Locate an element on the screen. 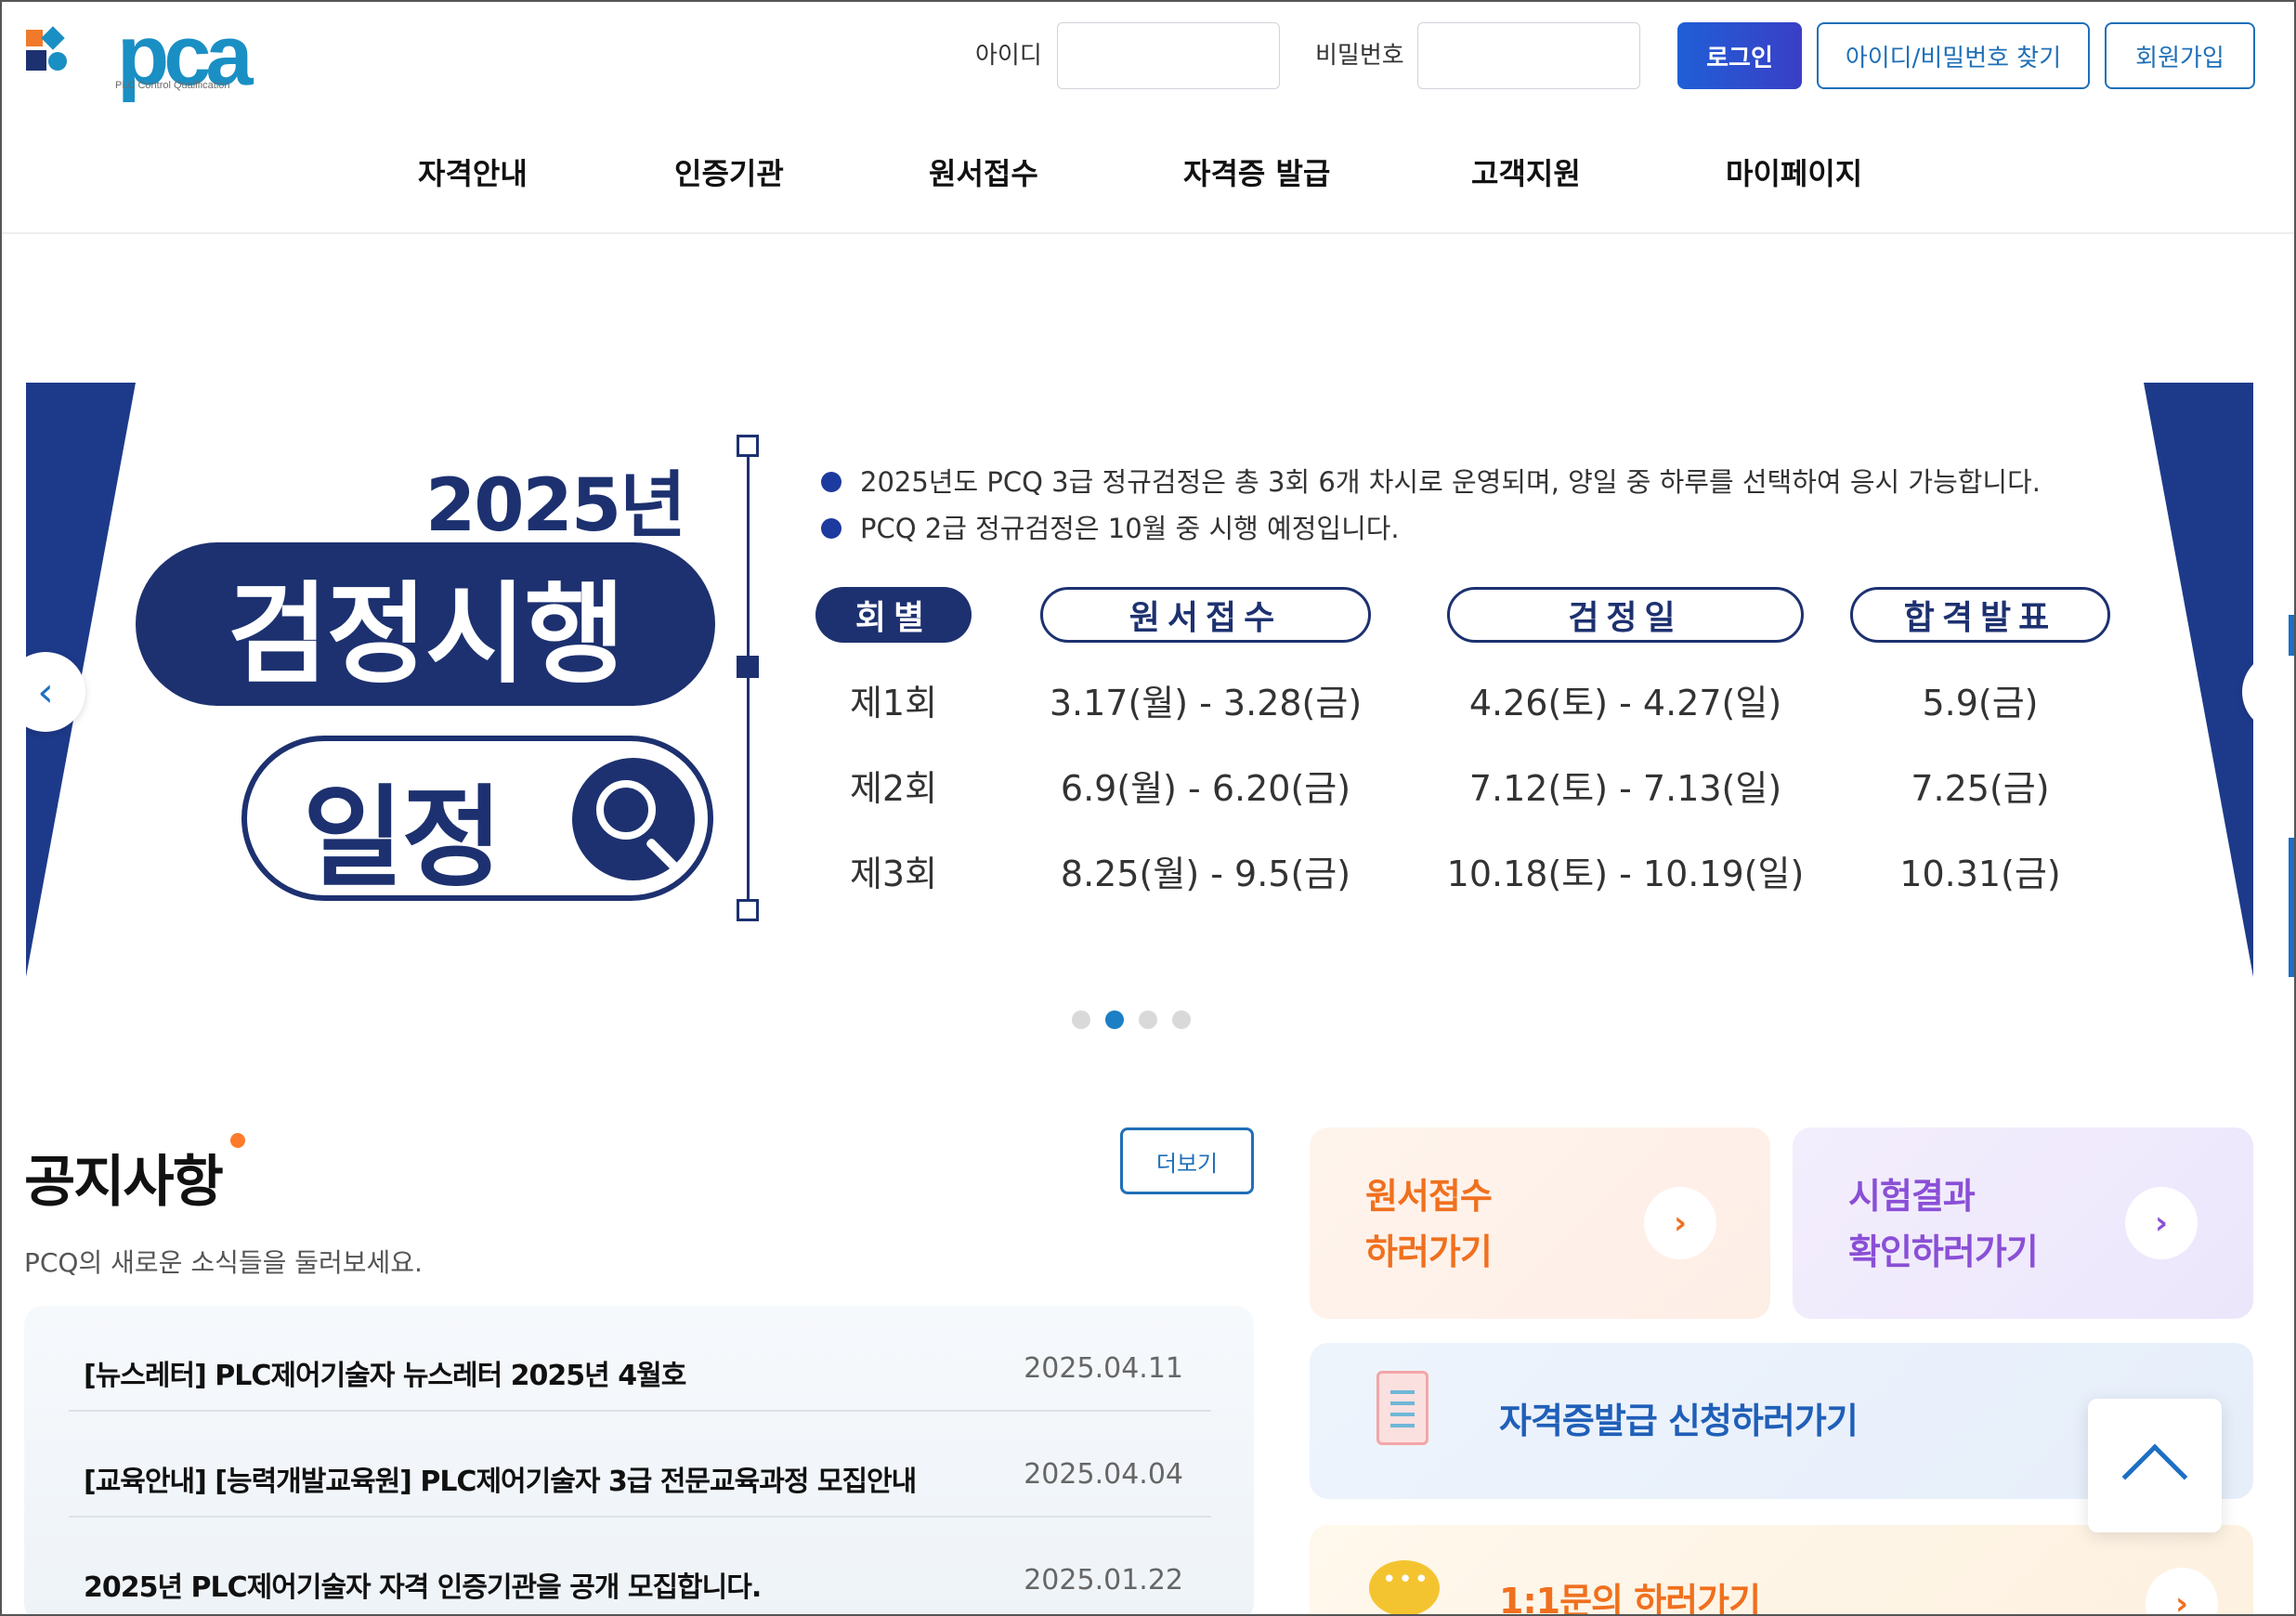 The image size is (2296, 1616). divider-handle-bottom is located at coordinates (748, 910).